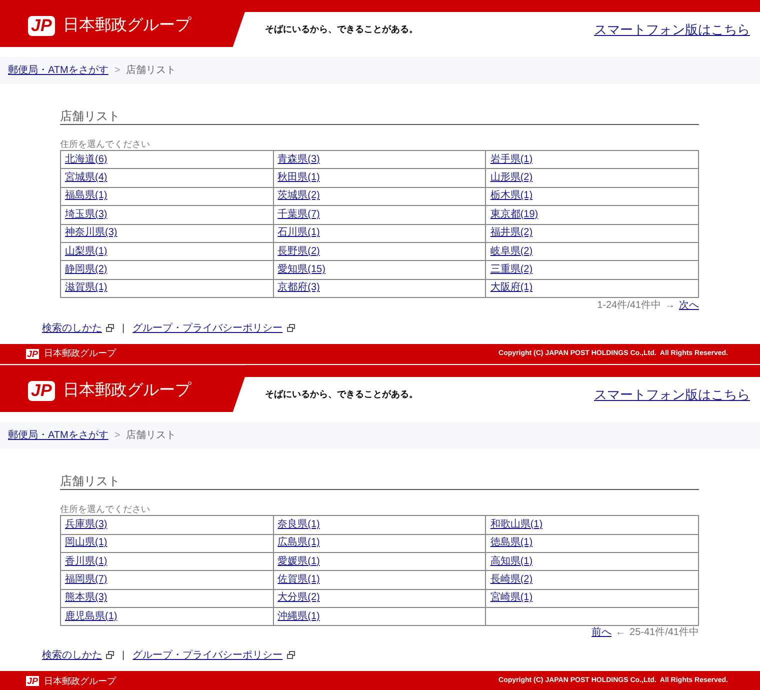  I want to click on prefecture-link: 北海道(6), so click(86, 159).